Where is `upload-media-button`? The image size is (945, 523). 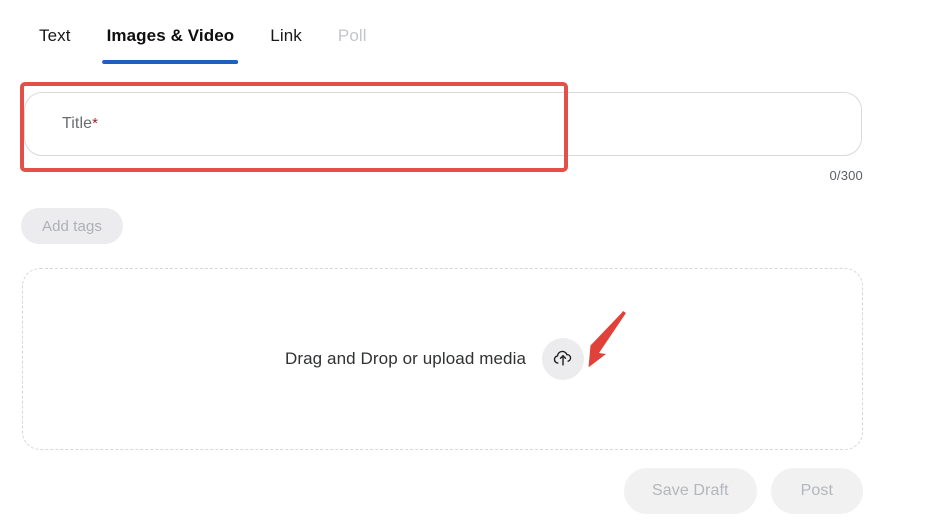
upload-media-button is located at coordinates (563, 359).